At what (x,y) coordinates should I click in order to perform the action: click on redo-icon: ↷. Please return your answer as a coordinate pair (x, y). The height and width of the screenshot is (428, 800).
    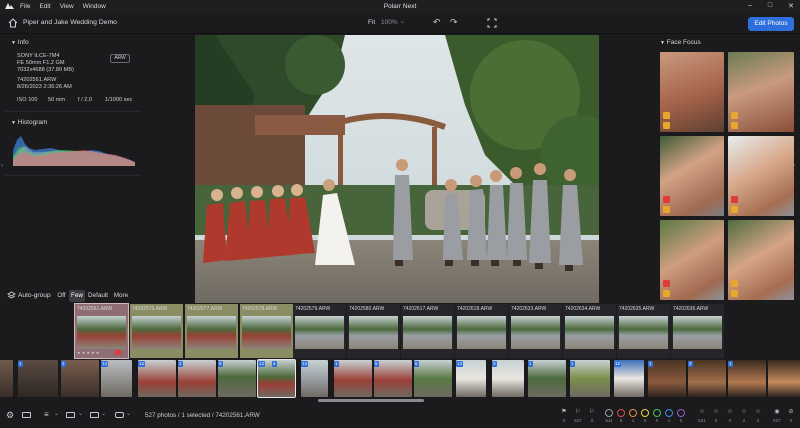
    Looking at the image, I should click on (454, 22).